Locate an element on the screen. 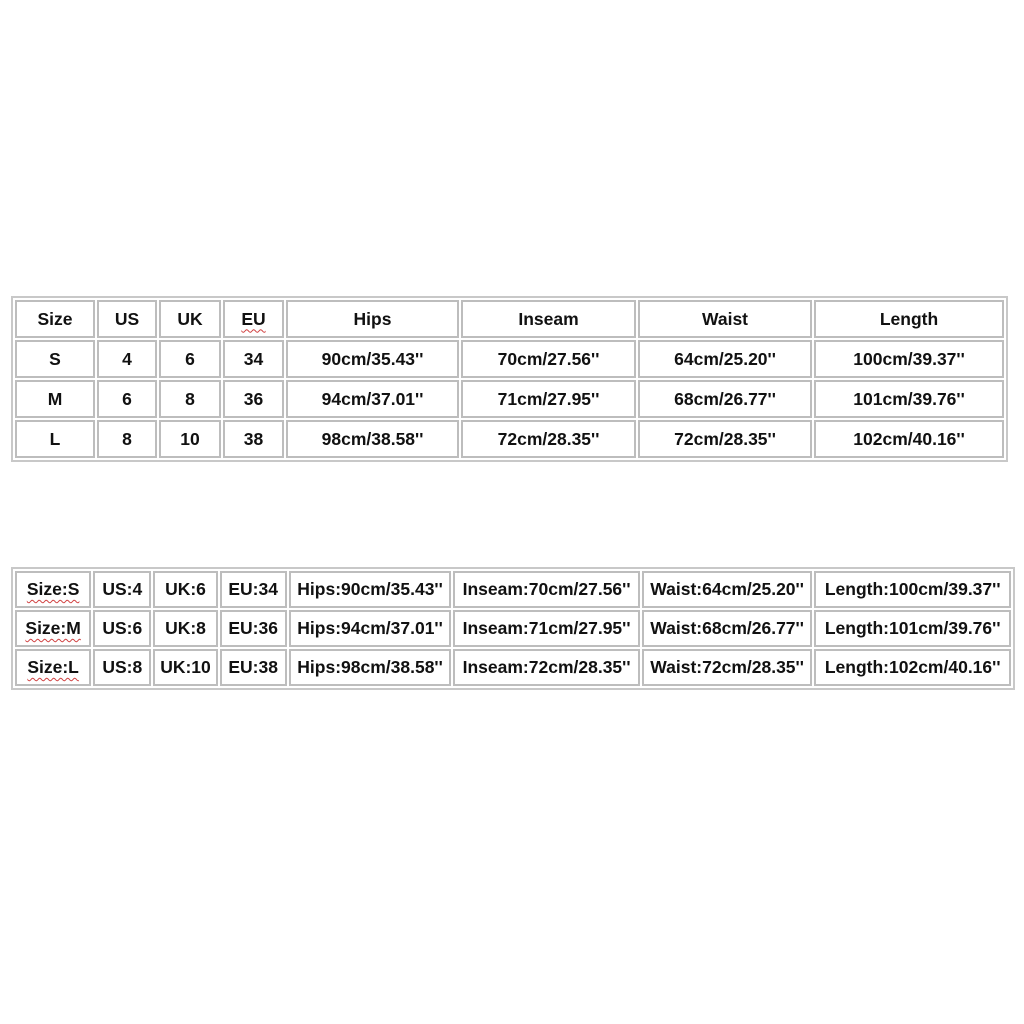 This screenshot has height=1024, width=1024. column-header: UK is located at coordinates (190, 318).